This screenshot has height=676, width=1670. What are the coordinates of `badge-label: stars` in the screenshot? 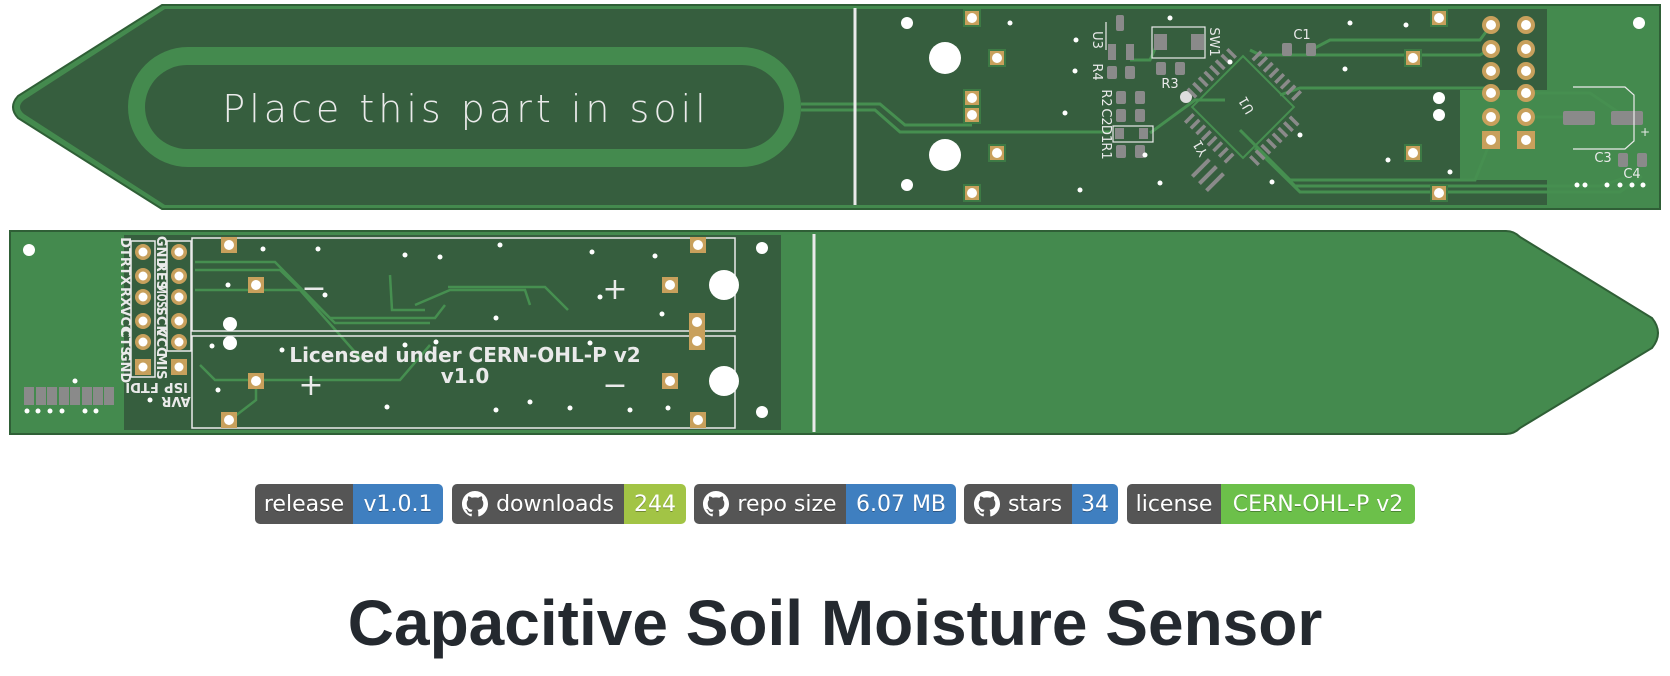 It's located at (1035, 504).